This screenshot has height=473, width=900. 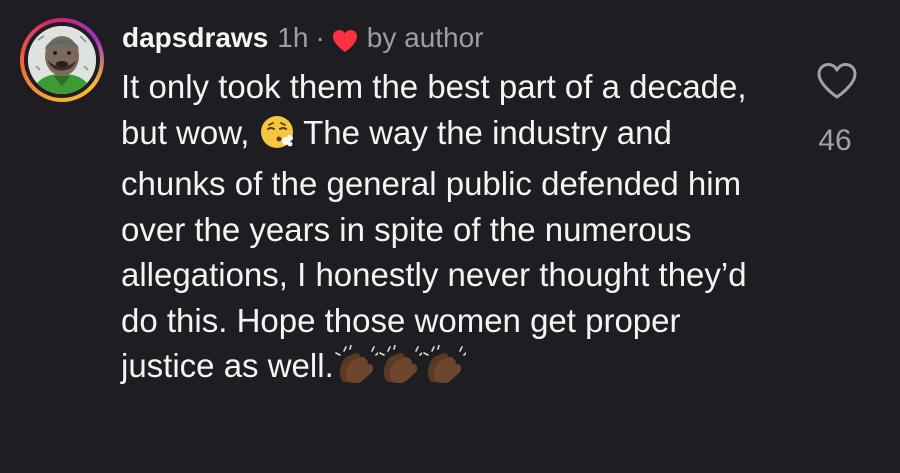 I want to click on face-exhaling-emoji, so click(x=277, y=138).